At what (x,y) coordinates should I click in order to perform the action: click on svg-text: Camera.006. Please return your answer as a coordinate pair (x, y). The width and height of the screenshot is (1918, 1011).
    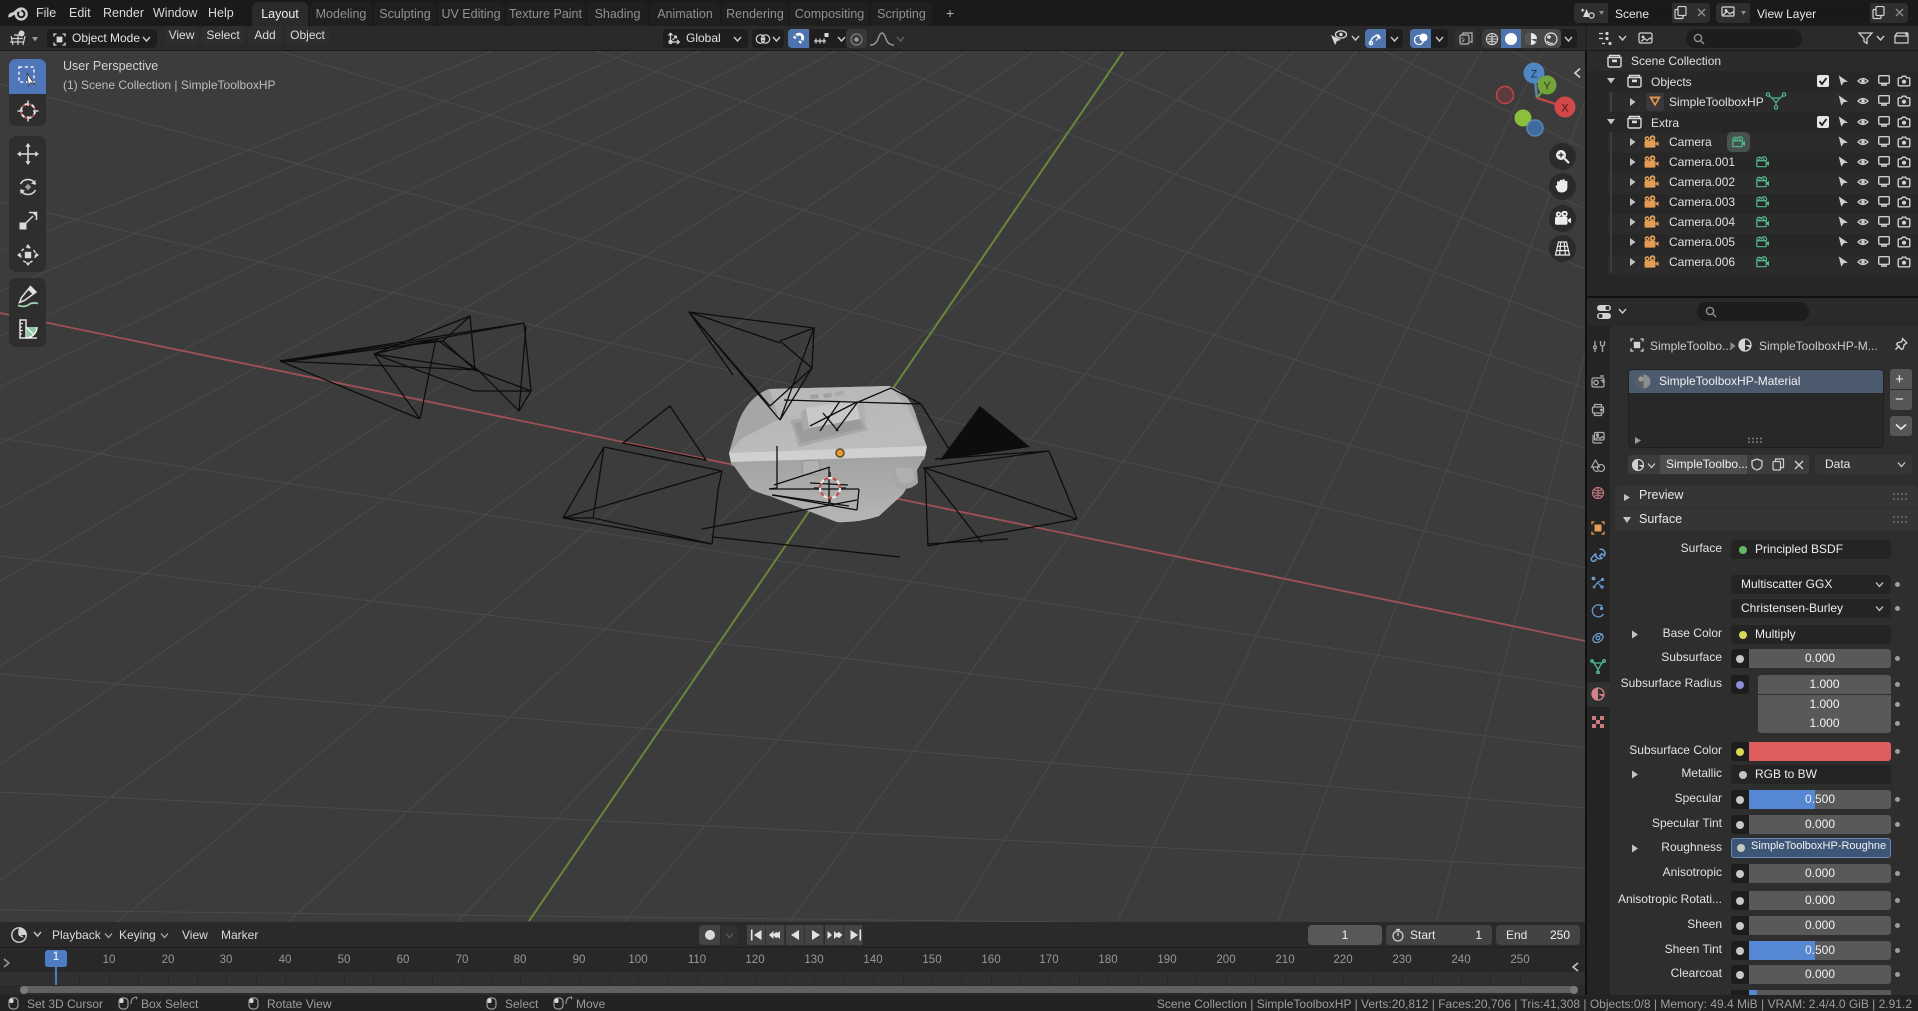
    Looking at the image, I should click on (1702, 262).